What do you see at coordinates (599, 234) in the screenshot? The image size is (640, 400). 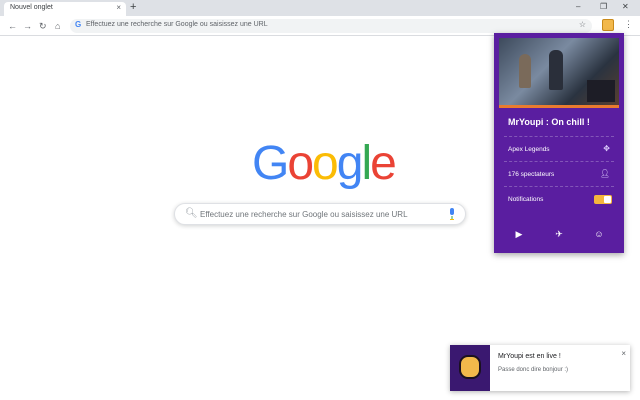 I see `discord-icon: ☺` at bounding box center [599, 234].